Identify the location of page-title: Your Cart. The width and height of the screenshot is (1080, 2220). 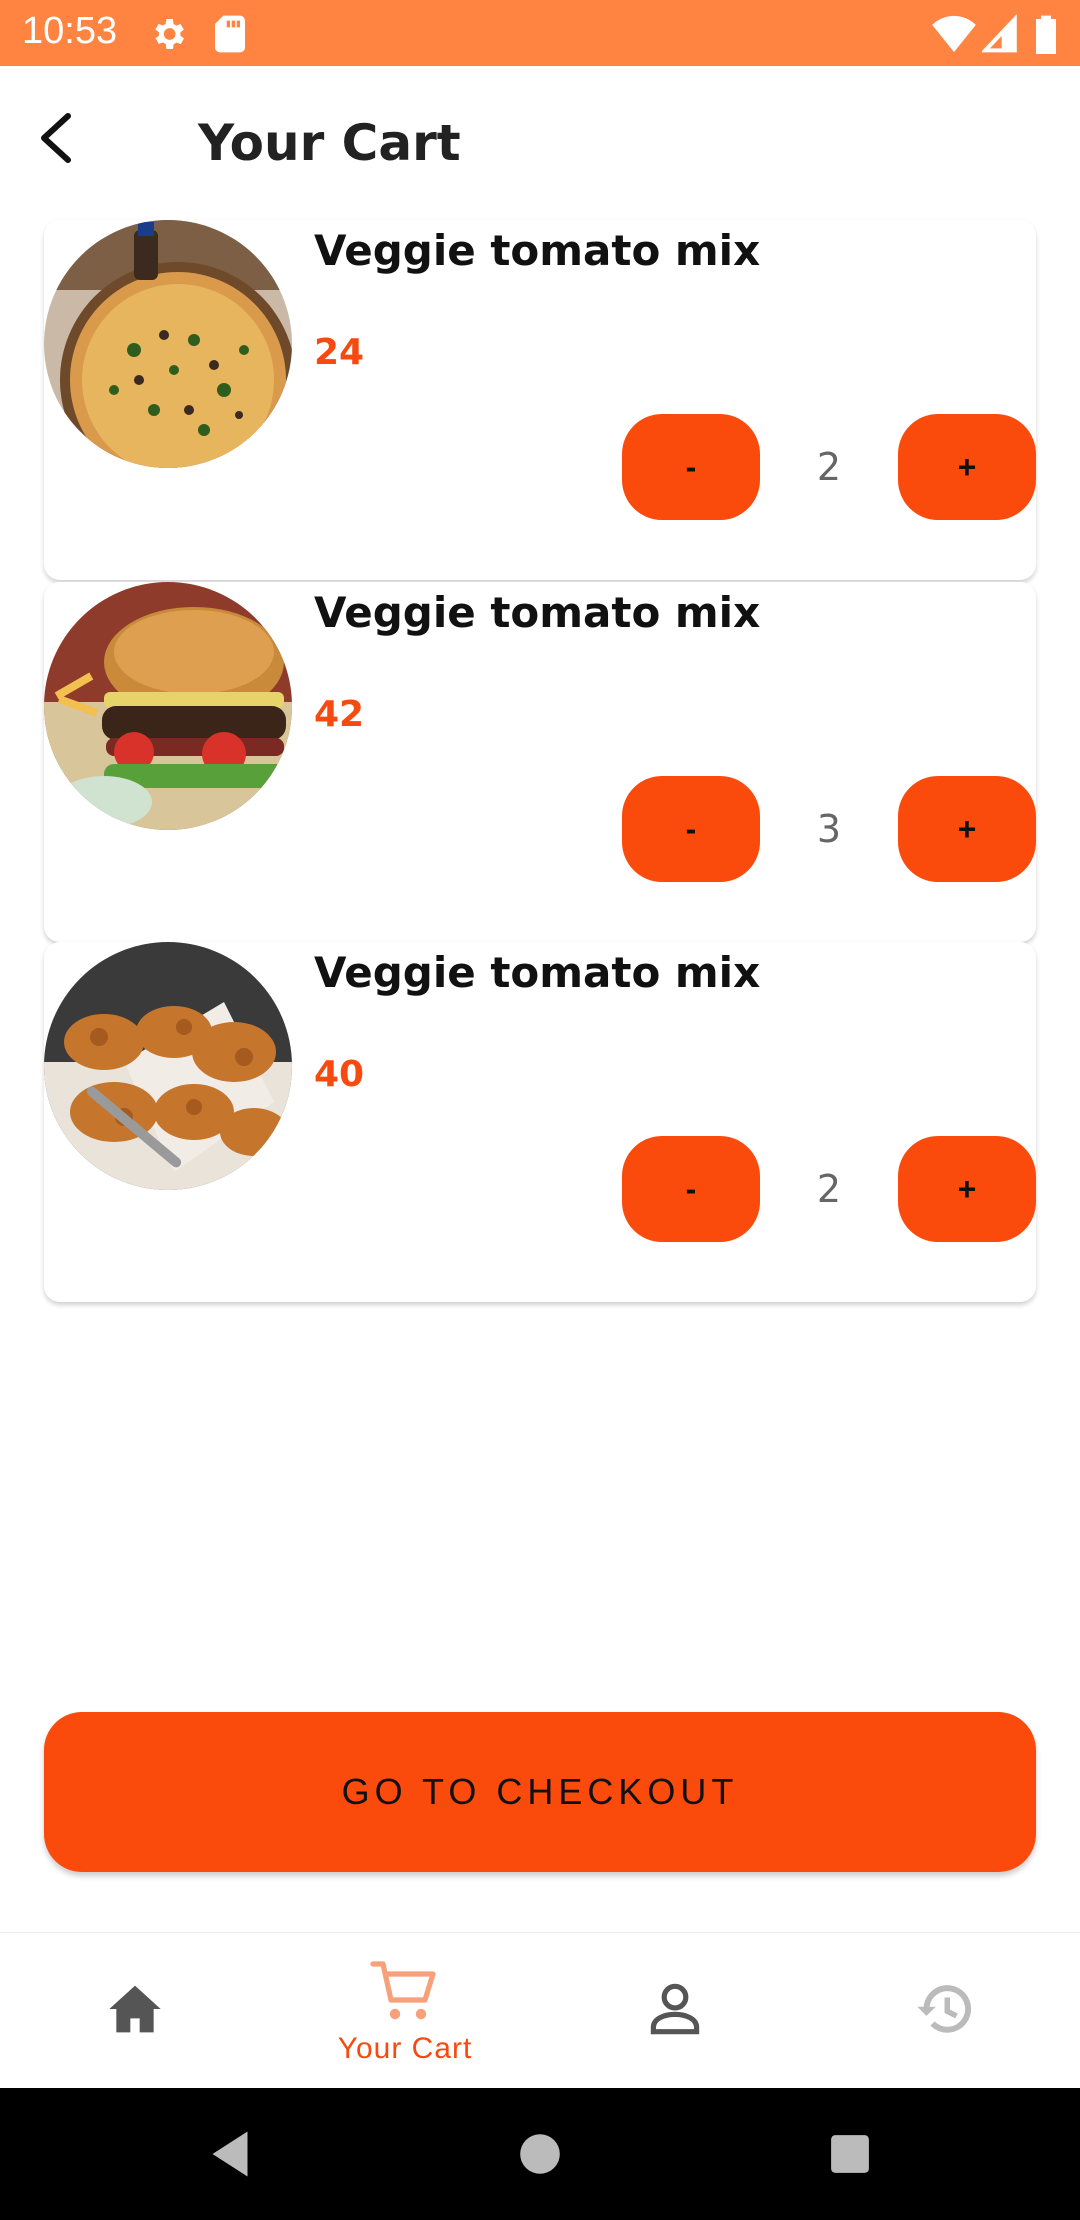
(329, 143).